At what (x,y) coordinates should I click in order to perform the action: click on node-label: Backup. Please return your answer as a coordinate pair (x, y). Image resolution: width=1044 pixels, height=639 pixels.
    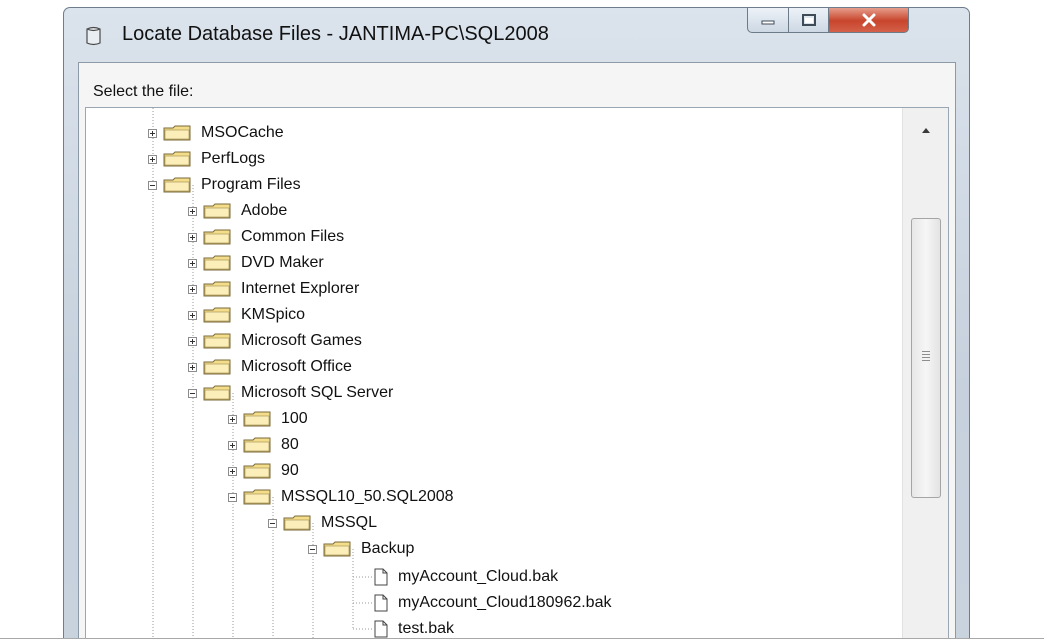
    Looking at the image, I should click on (388, 548).